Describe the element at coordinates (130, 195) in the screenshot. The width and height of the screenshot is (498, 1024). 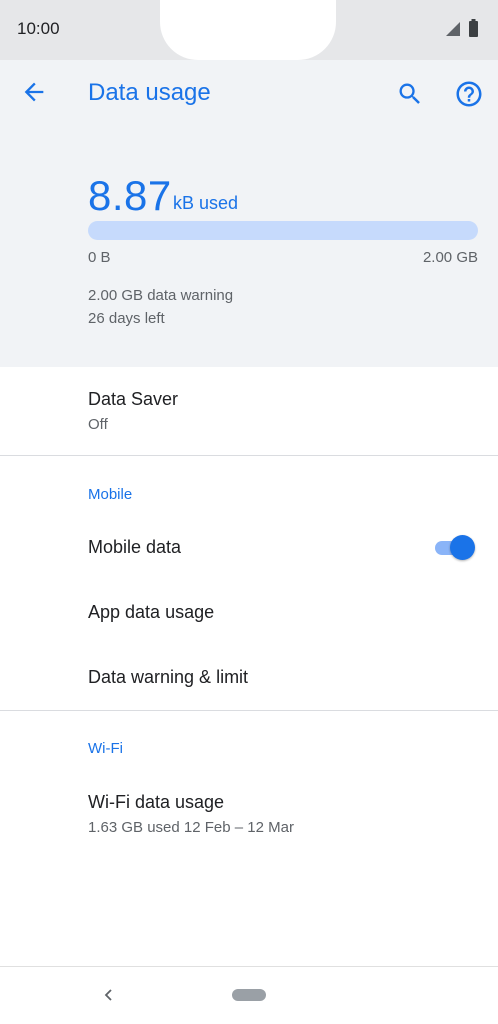
I see `usage-amount: 8.87` at that location.